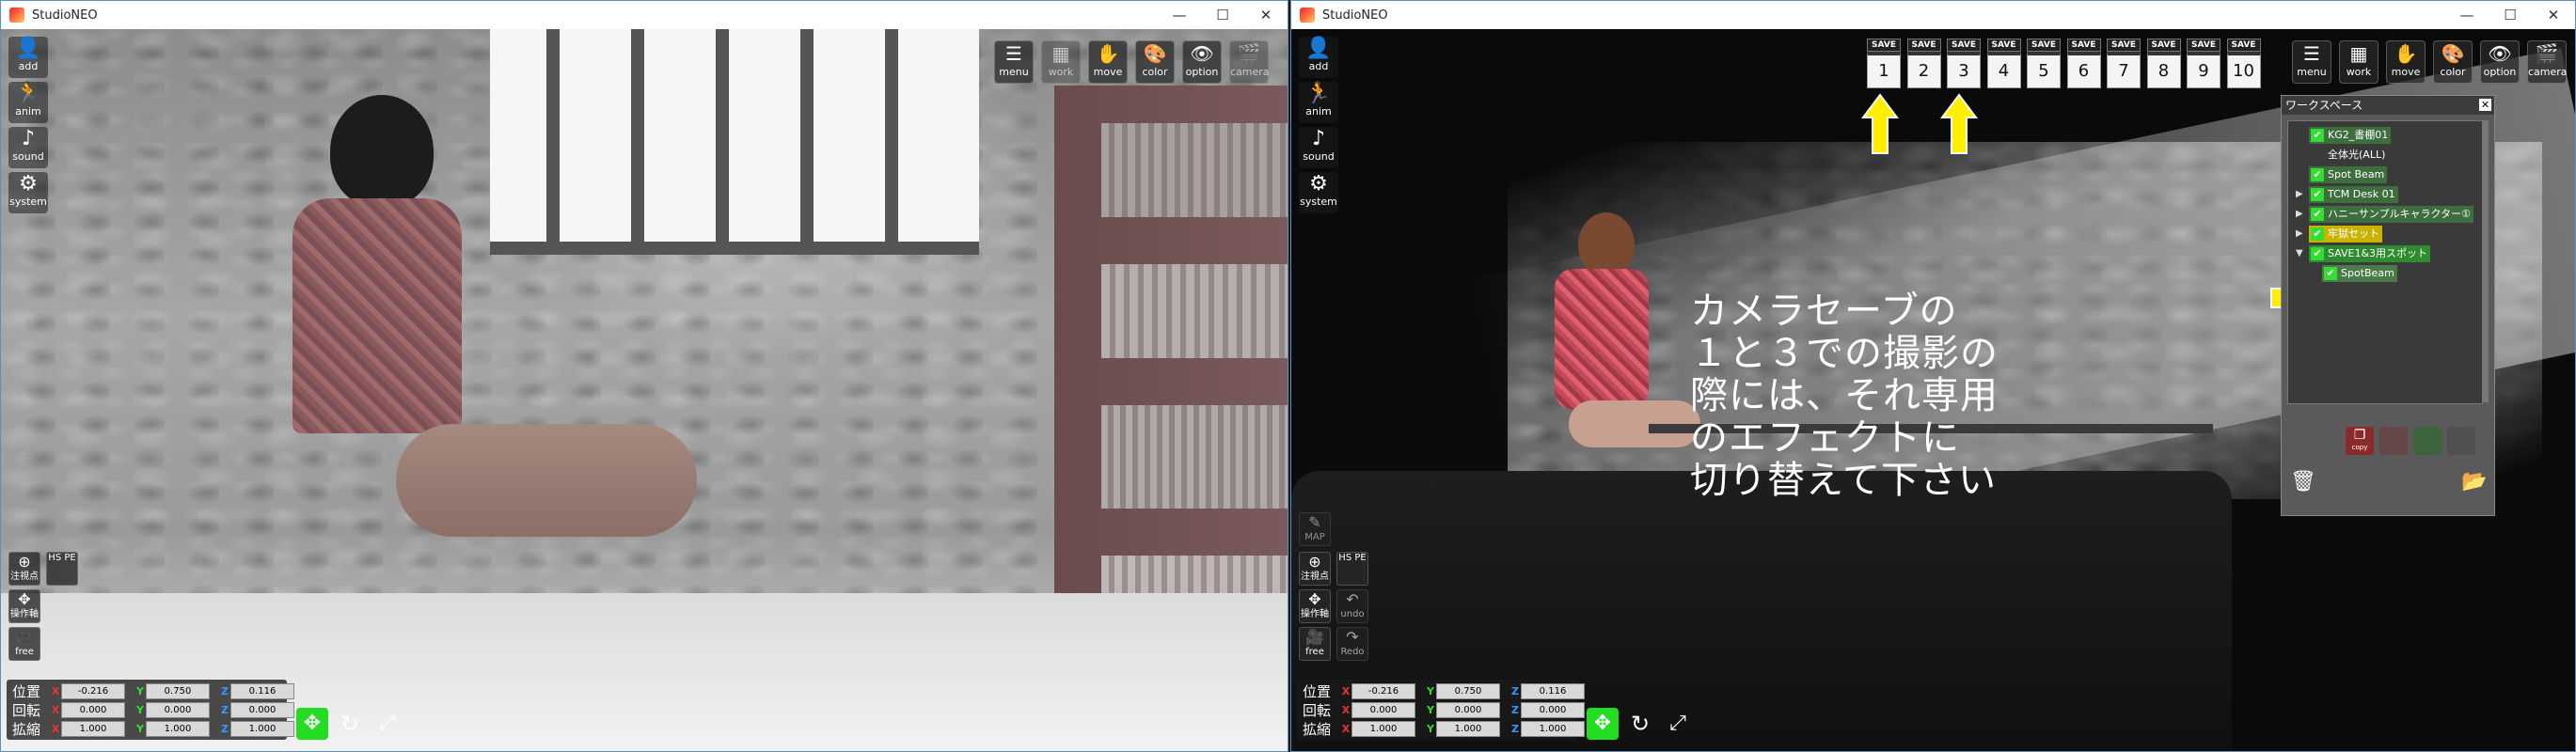 The image size is (2576, 752). I want to click on map-button: ✎ MAP, so click(1315, 529).